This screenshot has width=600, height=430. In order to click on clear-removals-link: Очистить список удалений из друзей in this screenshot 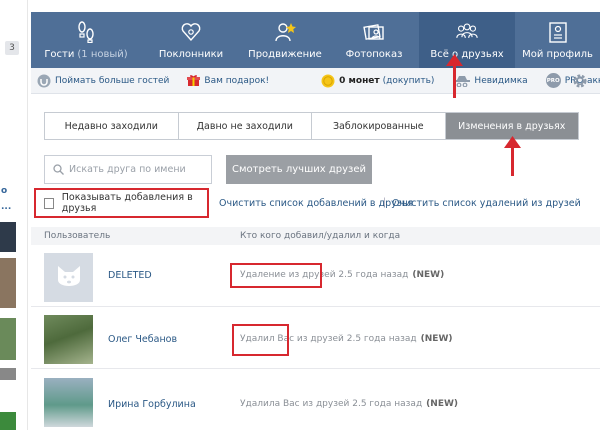, I will do `click(486, 203)`.